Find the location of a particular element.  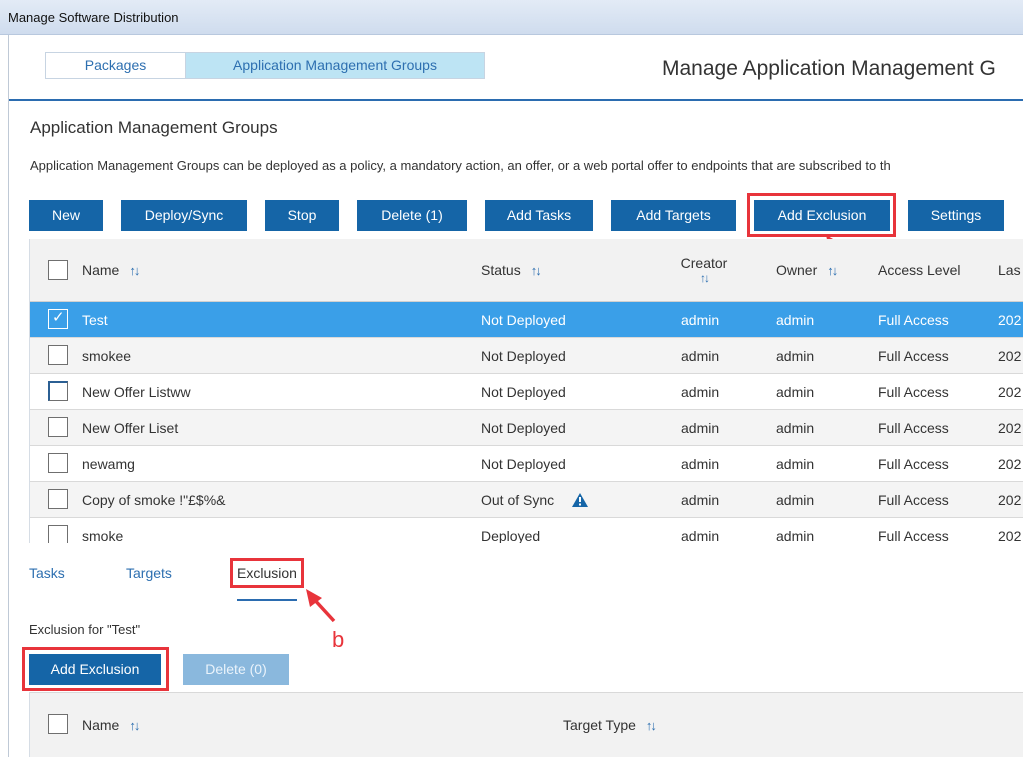

subtab-tasks: Tasks is located at coordinates (47, 573).